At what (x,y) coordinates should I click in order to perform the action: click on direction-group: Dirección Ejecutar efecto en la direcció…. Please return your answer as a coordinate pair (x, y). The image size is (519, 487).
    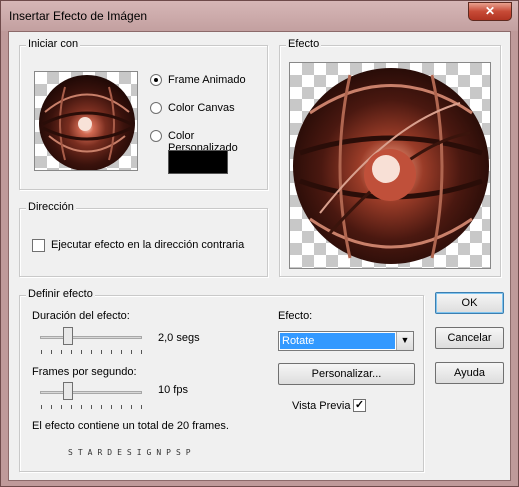
    Looking at the image, I should click on (143, 239).